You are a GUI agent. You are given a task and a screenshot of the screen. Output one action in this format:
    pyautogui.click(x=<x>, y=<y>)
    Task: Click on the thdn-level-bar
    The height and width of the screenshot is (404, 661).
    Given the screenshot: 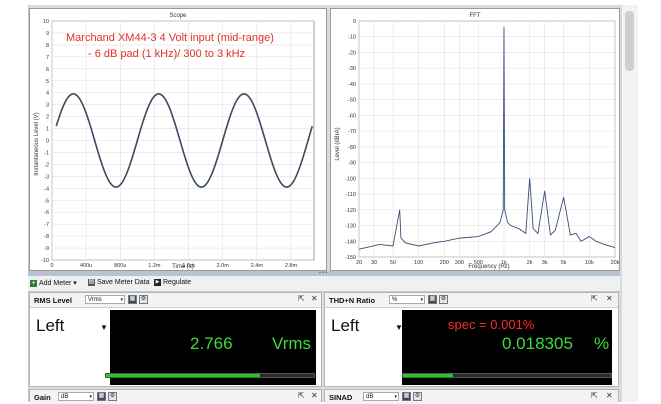 What is the action you would take?
    pyautogui.click(x=507, y=375)
    